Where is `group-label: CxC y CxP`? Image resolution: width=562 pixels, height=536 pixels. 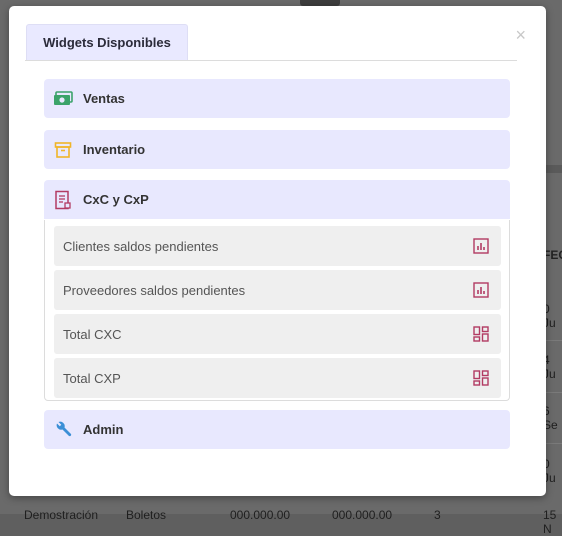 group-label: CxC y CxP is located at coordinates (116, 199).